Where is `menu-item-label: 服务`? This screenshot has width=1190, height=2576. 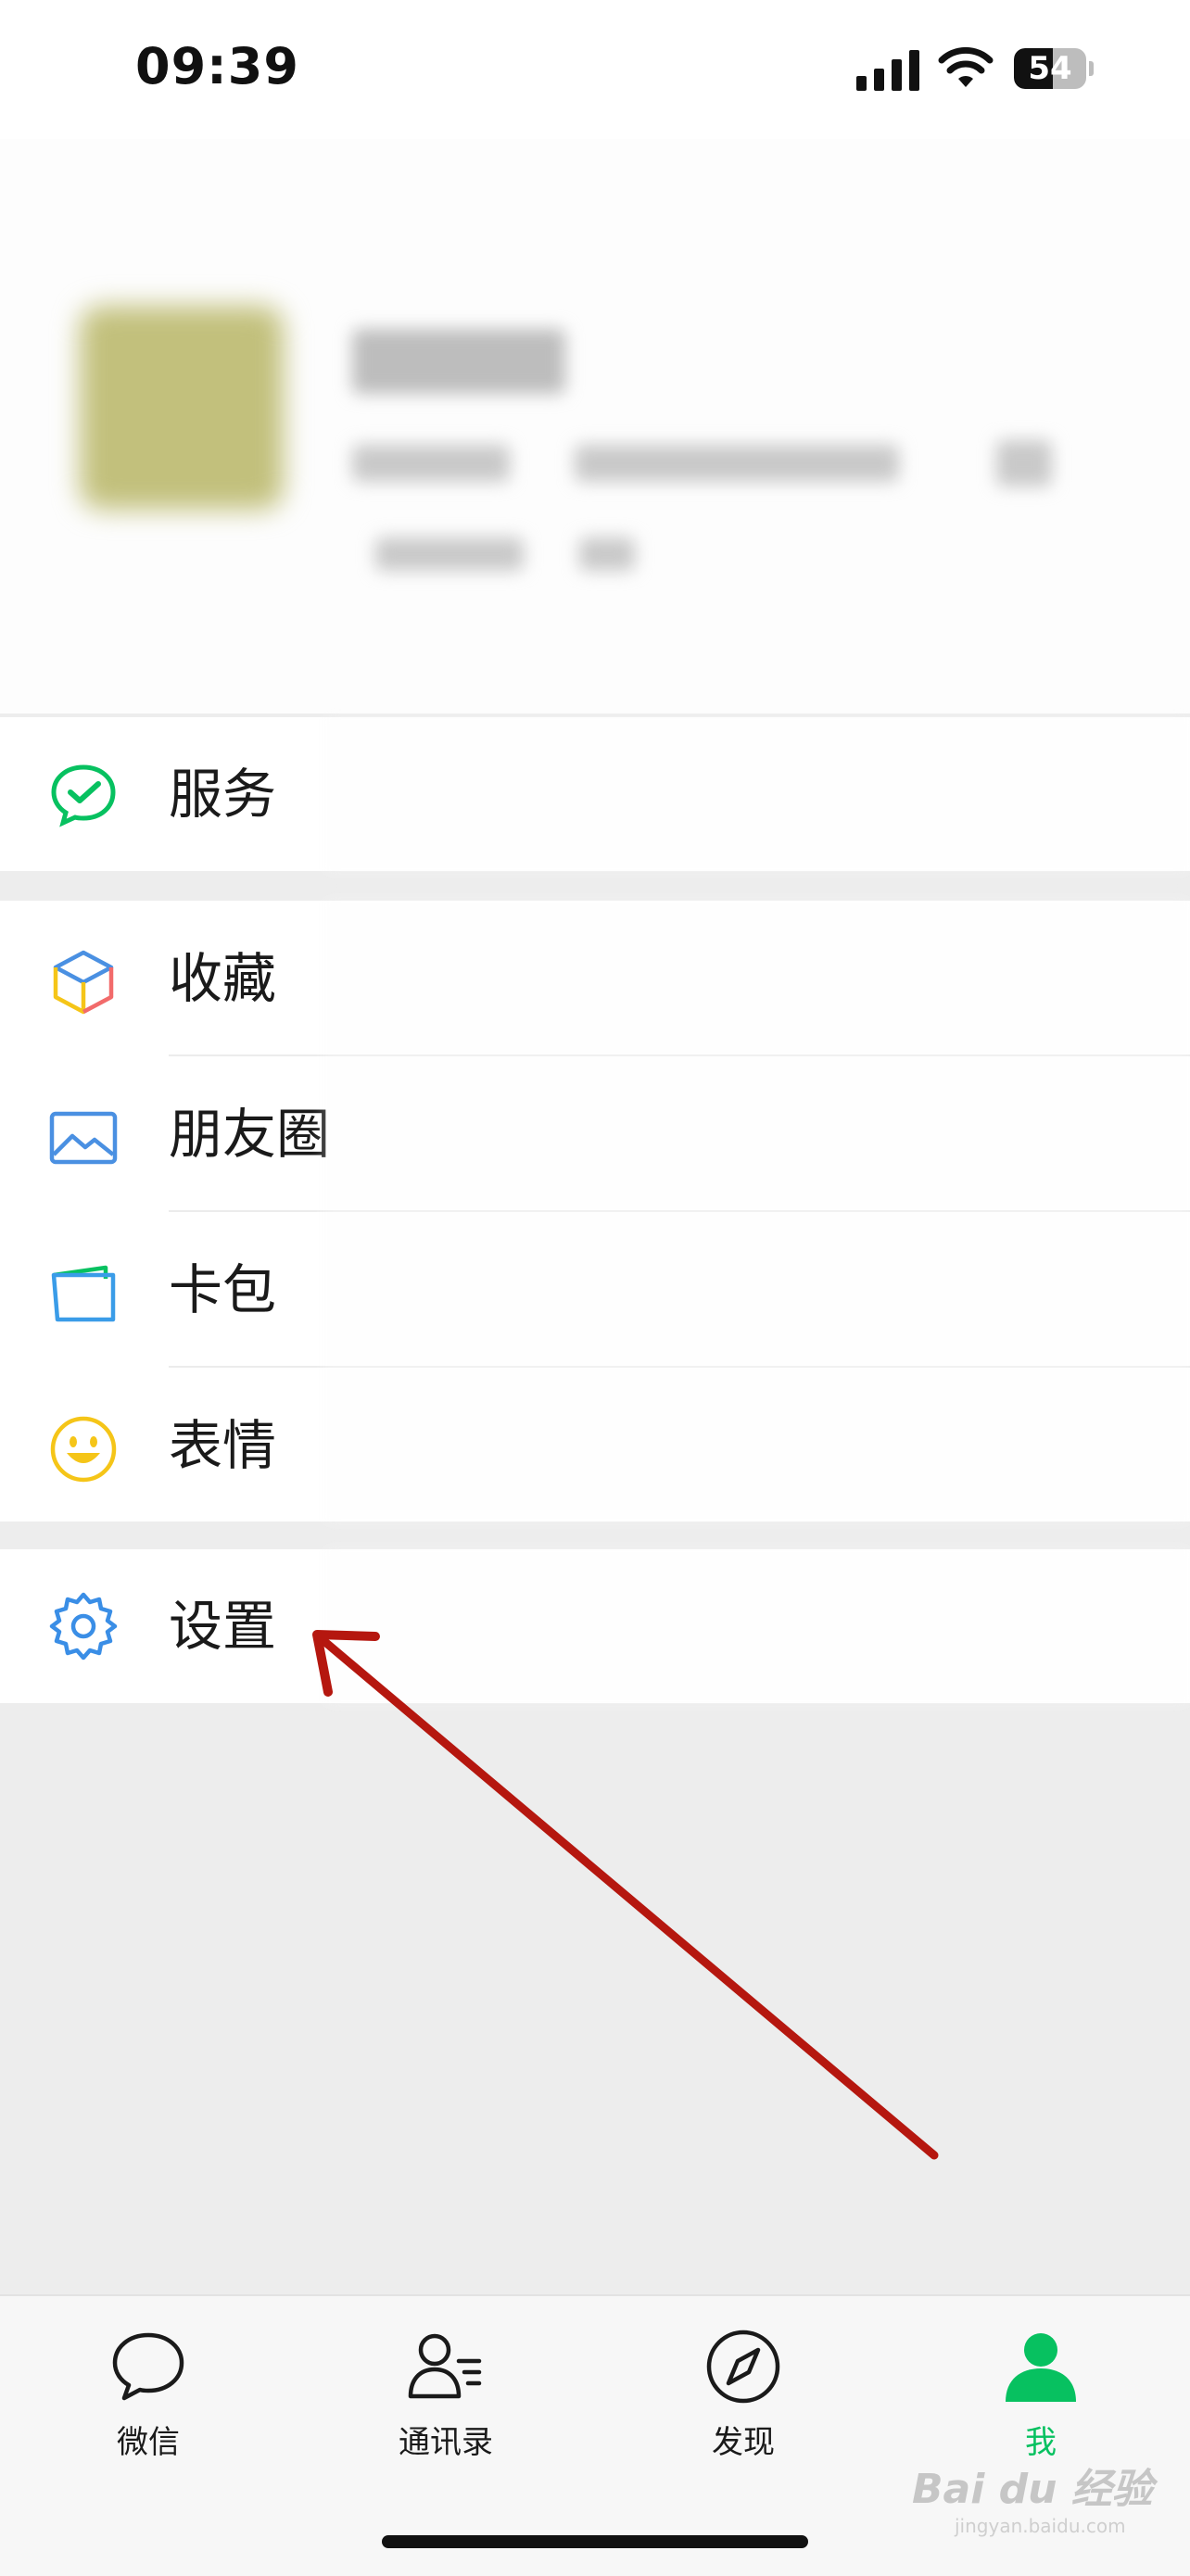
menu-item-label: 服务 is located at coordinates (223, 794).